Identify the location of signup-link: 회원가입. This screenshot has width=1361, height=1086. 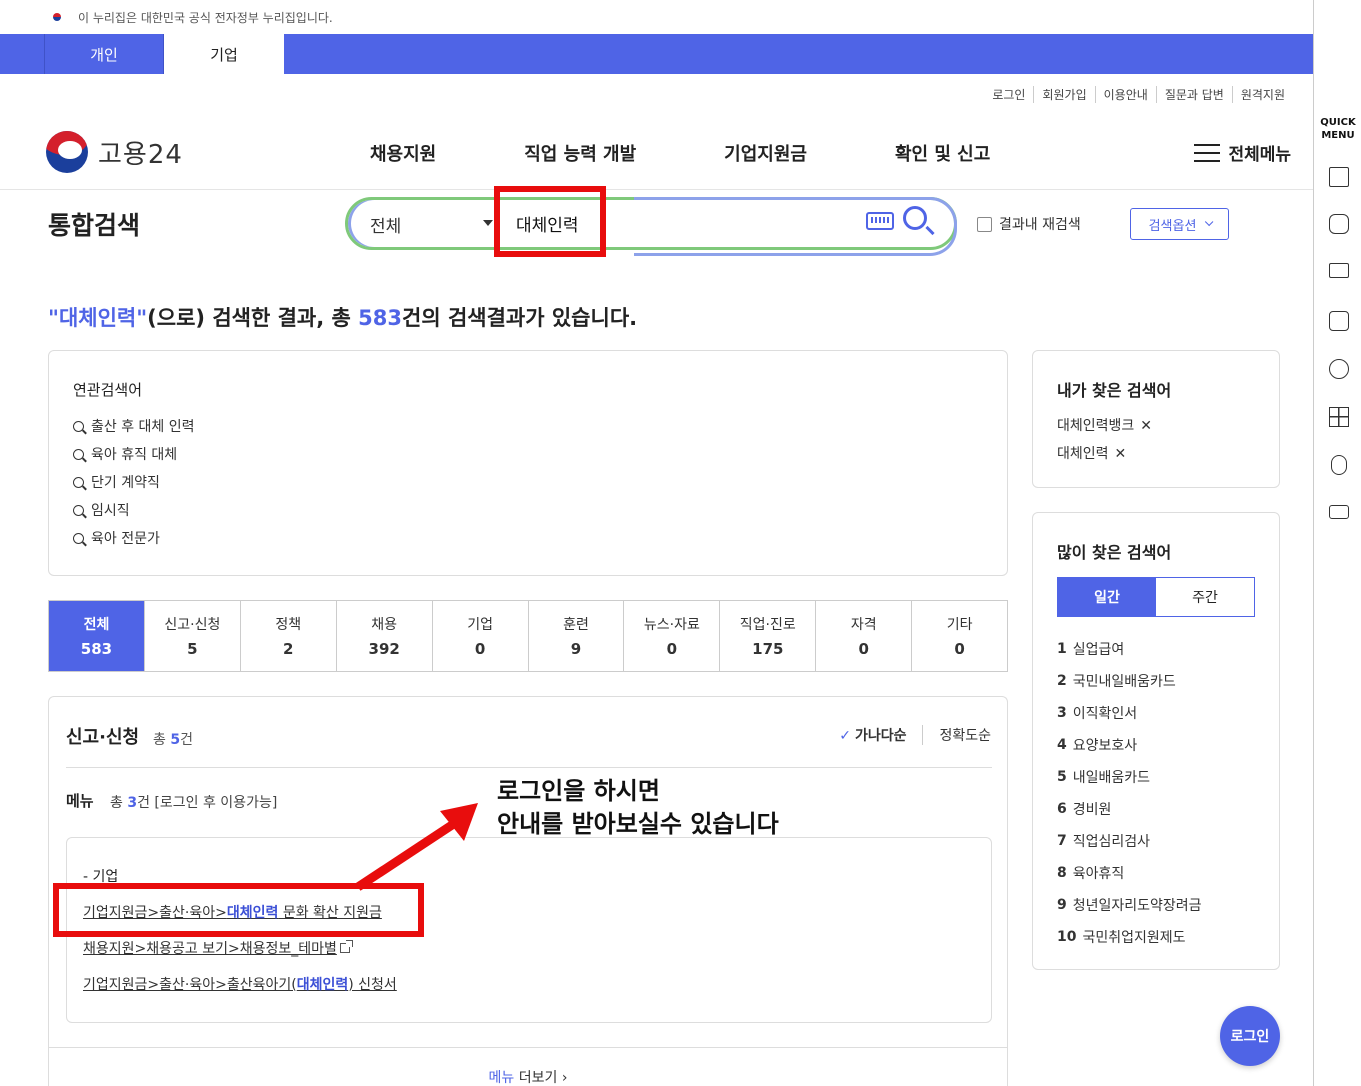
(1063, 94).